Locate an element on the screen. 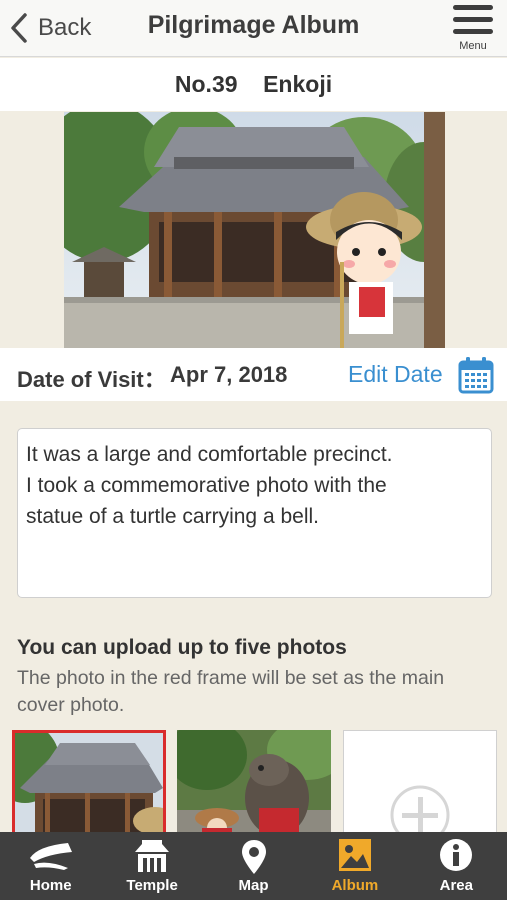  photo-thumbnail is located at coordinates (254, 785).